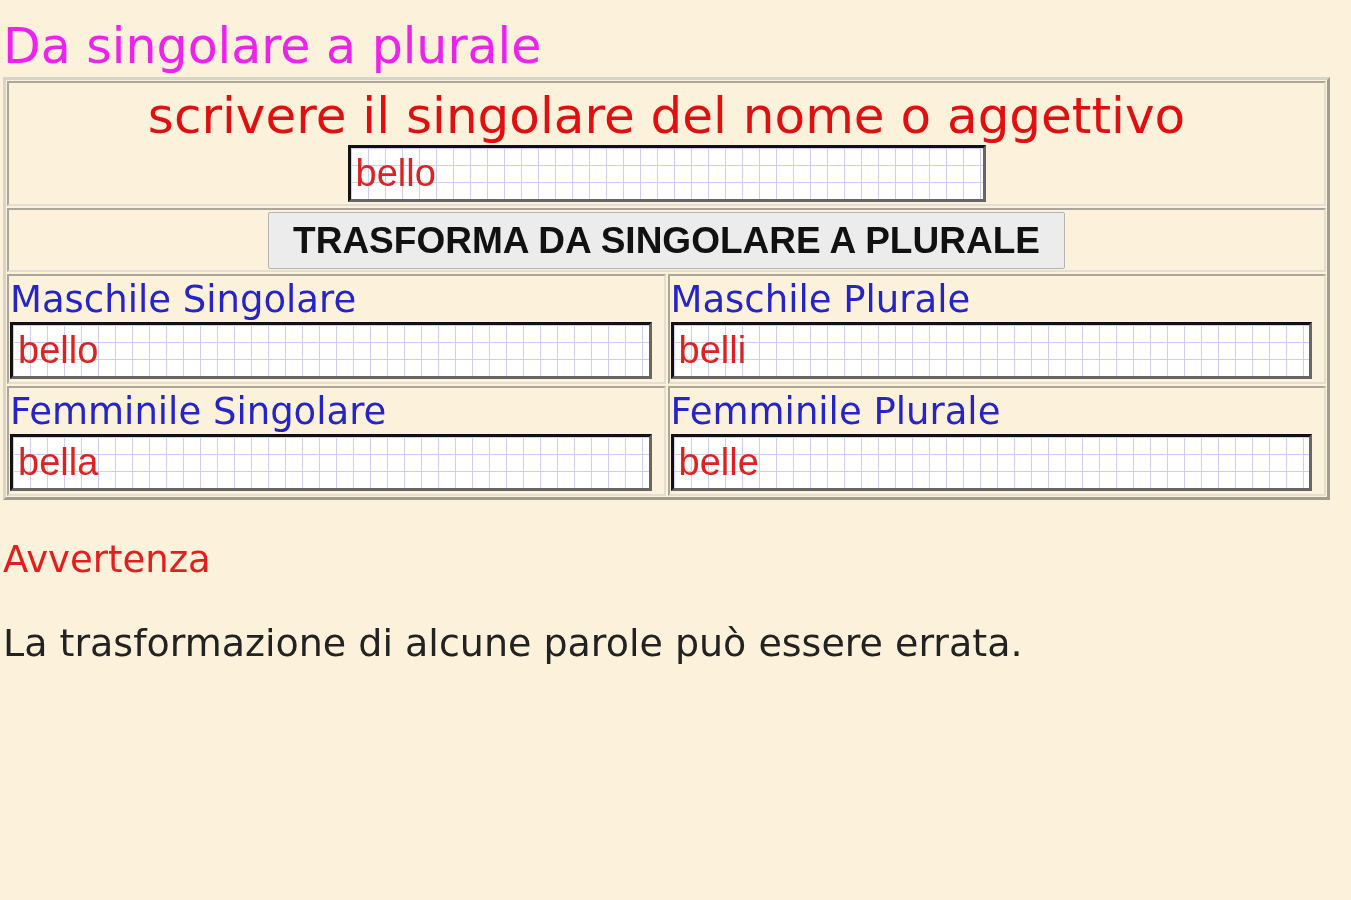  What do you see at coordinates (666, 240) in the screenshot?
I see `convert-button: TRASFORMA DA SINGOLARE A PLURALE` at bounding box center [666, 240].